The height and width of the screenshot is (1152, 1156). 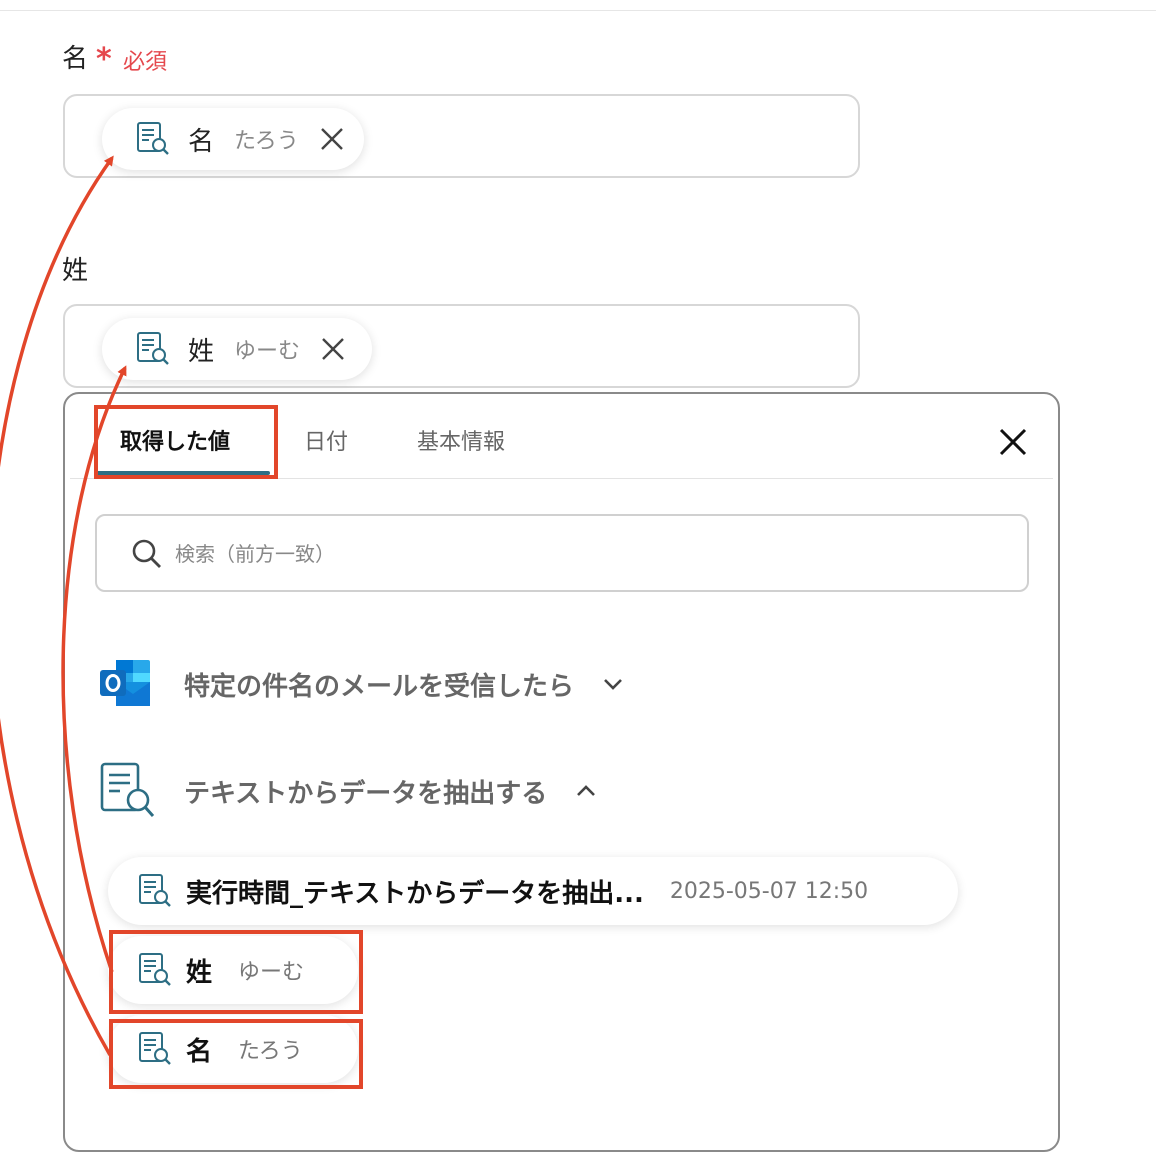 I want to click on required-text: 必須, so click(x=145, y=62).